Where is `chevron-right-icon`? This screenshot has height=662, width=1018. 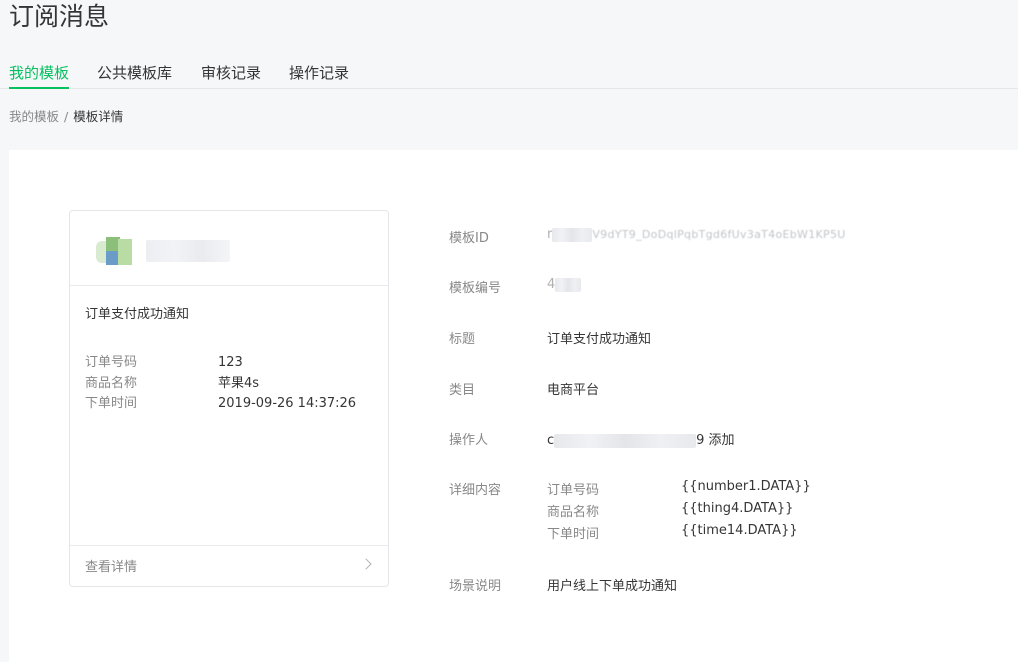
chevron-right-icon is located at coordinates (366, 564).